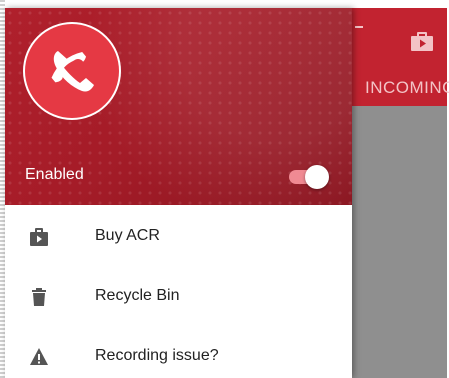  Describe the element at coordinates (317, 177) in the screenshot. I see `toggle-thumb` at that location.